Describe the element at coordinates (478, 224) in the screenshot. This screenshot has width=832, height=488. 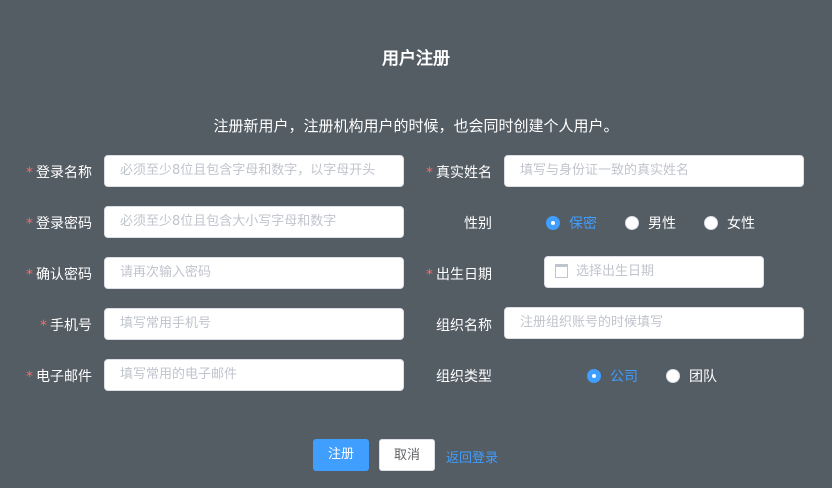
I see `gender-label: 性别` at that location.